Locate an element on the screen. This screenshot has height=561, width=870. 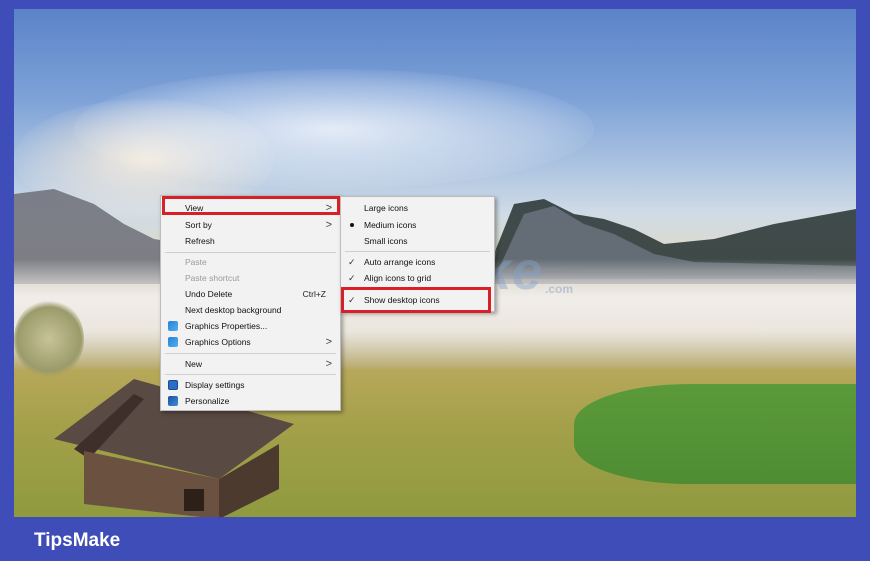
menu-item-shortcut: Ctrl+Z is located at coordinates (314, 294).